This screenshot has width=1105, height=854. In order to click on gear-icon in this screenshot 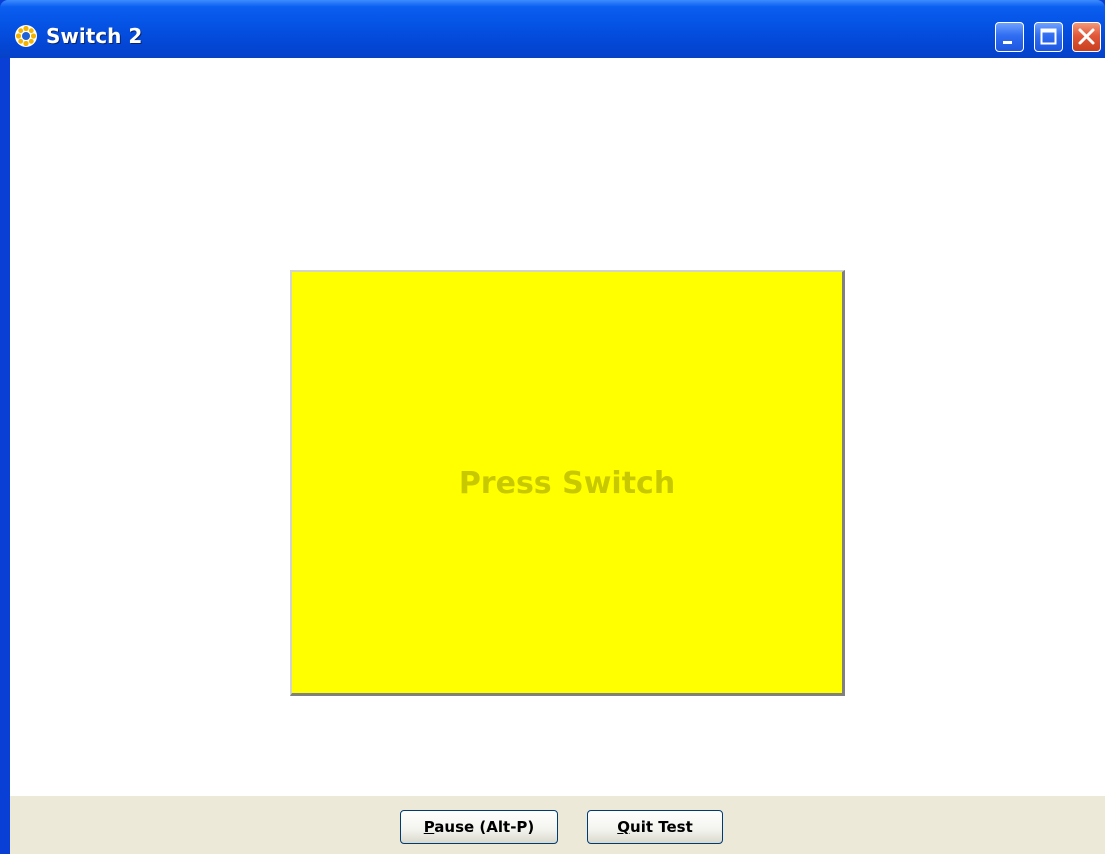, I will do `click(26, 36)`.